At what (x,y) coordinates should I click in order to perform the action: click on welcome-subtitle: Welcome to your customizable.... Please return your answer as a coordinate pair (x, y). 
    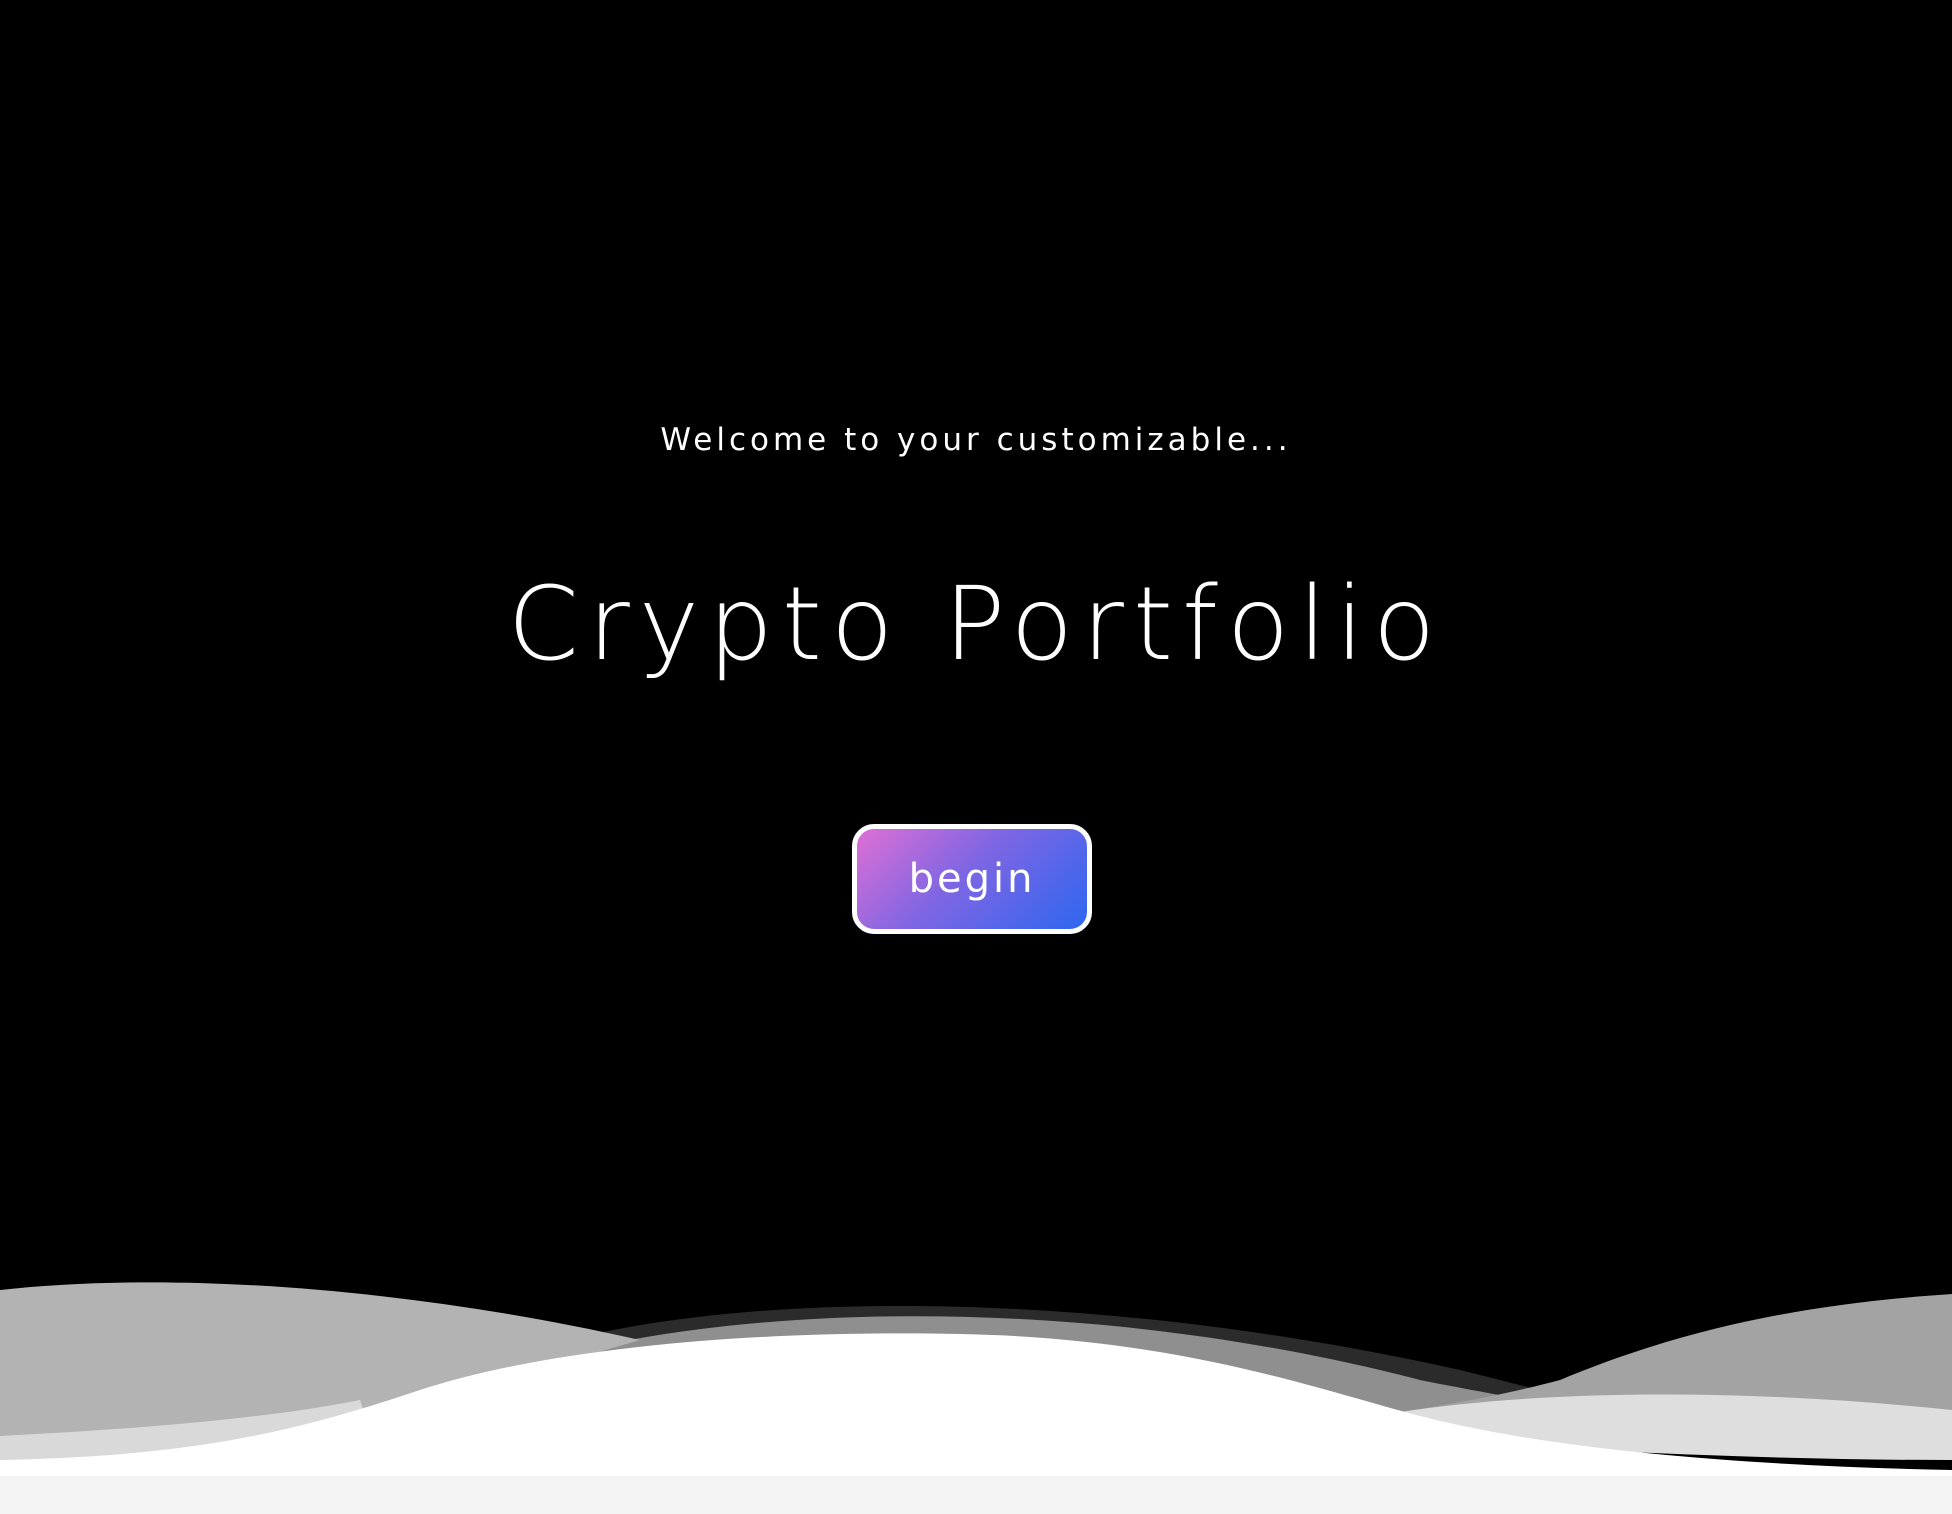
    Looking at the image, I should click on (976, 440).